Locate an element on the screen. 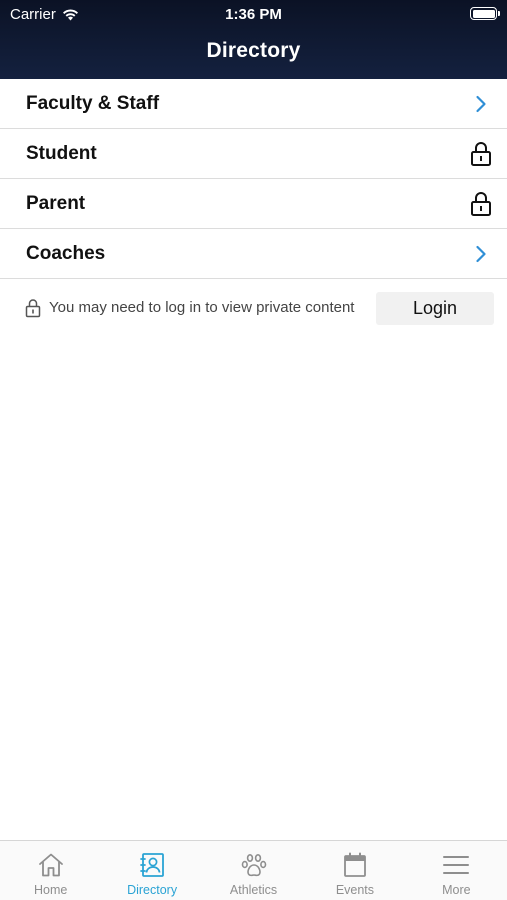  list-item-parent: Parent is located at coordinates (253, 204).